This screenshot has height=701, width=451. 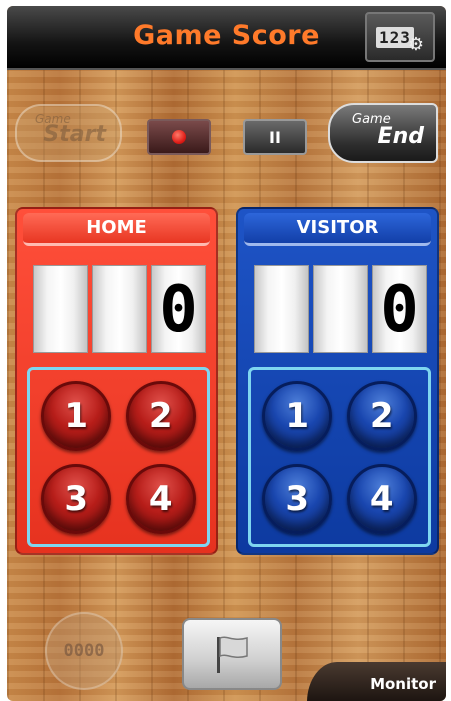 What do you see at coordinates (74, 134) in the screenshot?
I see `game-start-big-label: Start` at bounding box center [74, 134].